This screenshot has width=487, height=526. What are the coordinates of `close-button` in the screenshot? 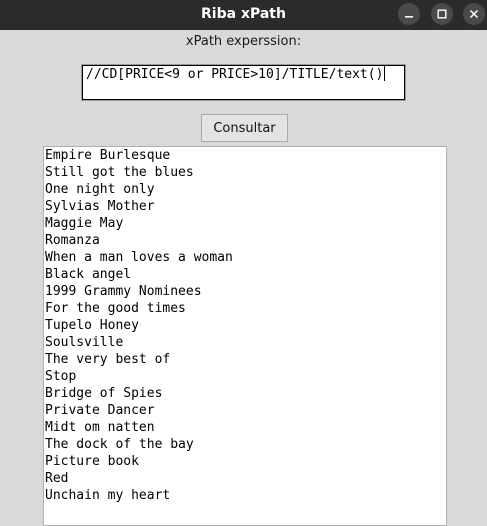 It's located at (474, 14).